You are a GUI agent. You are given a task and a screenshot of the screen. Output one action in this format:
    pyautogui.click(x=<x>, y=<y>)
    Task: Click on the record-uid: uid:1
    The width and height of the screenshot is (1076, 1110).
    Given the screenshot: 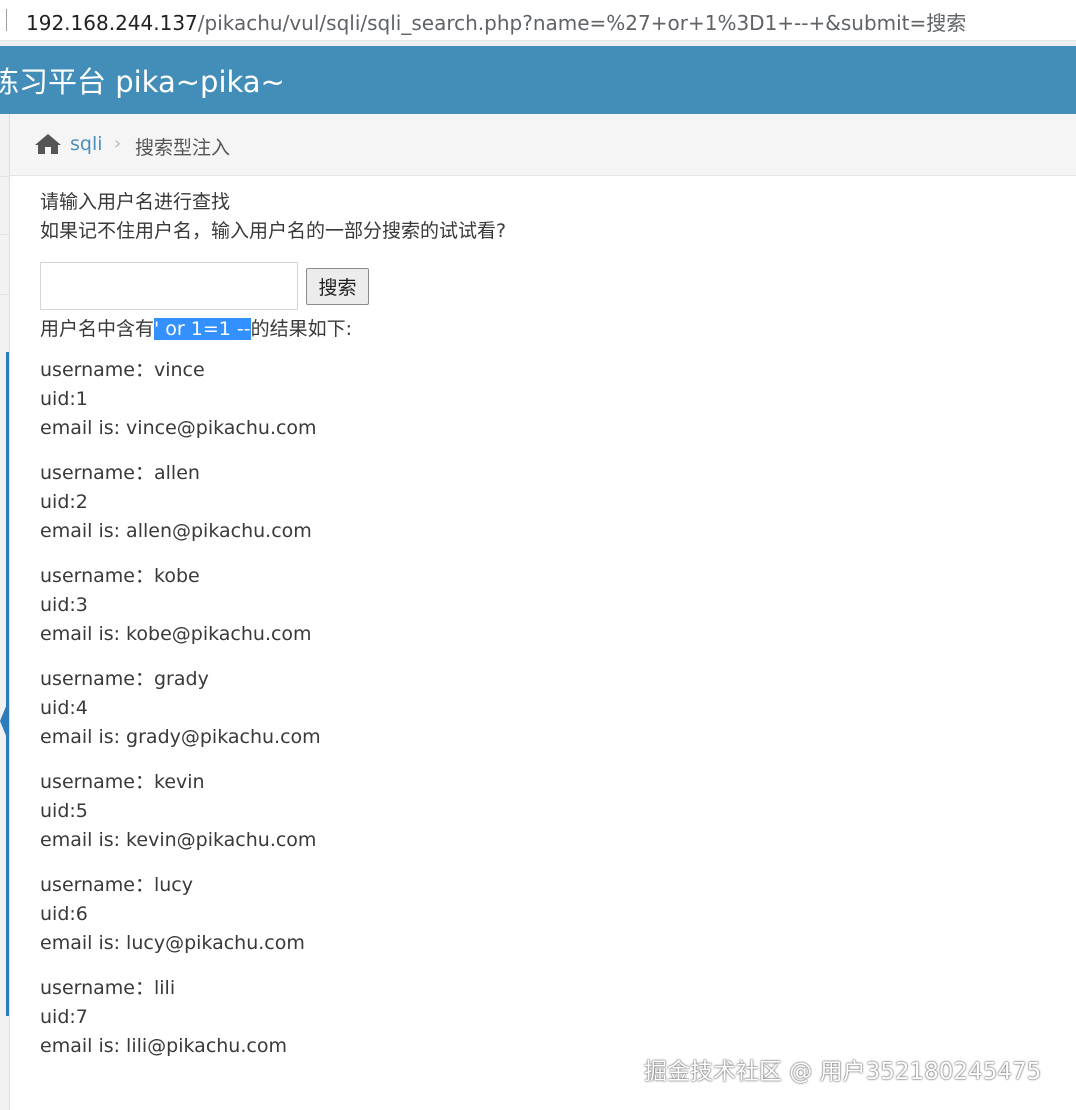 What is the action you would take?
    pyautogui.click(x=64, y=399)
    